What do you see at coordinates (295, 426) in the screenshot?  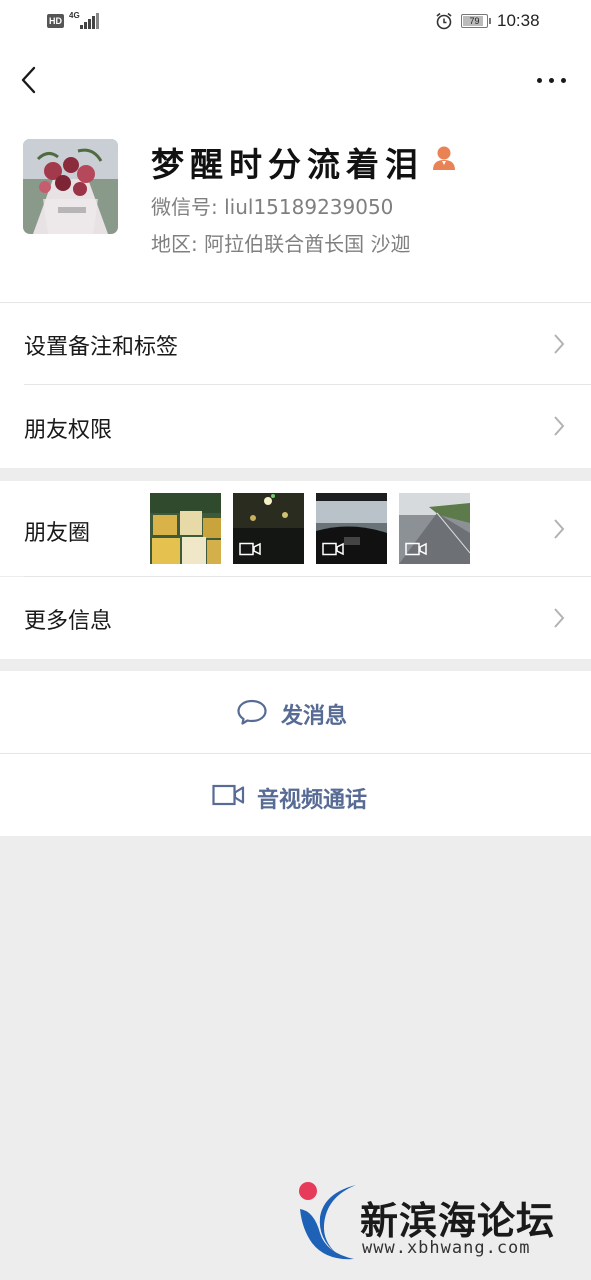 I see `friend-permissions-row: 朋友权限` at bounding box center [295, 426].